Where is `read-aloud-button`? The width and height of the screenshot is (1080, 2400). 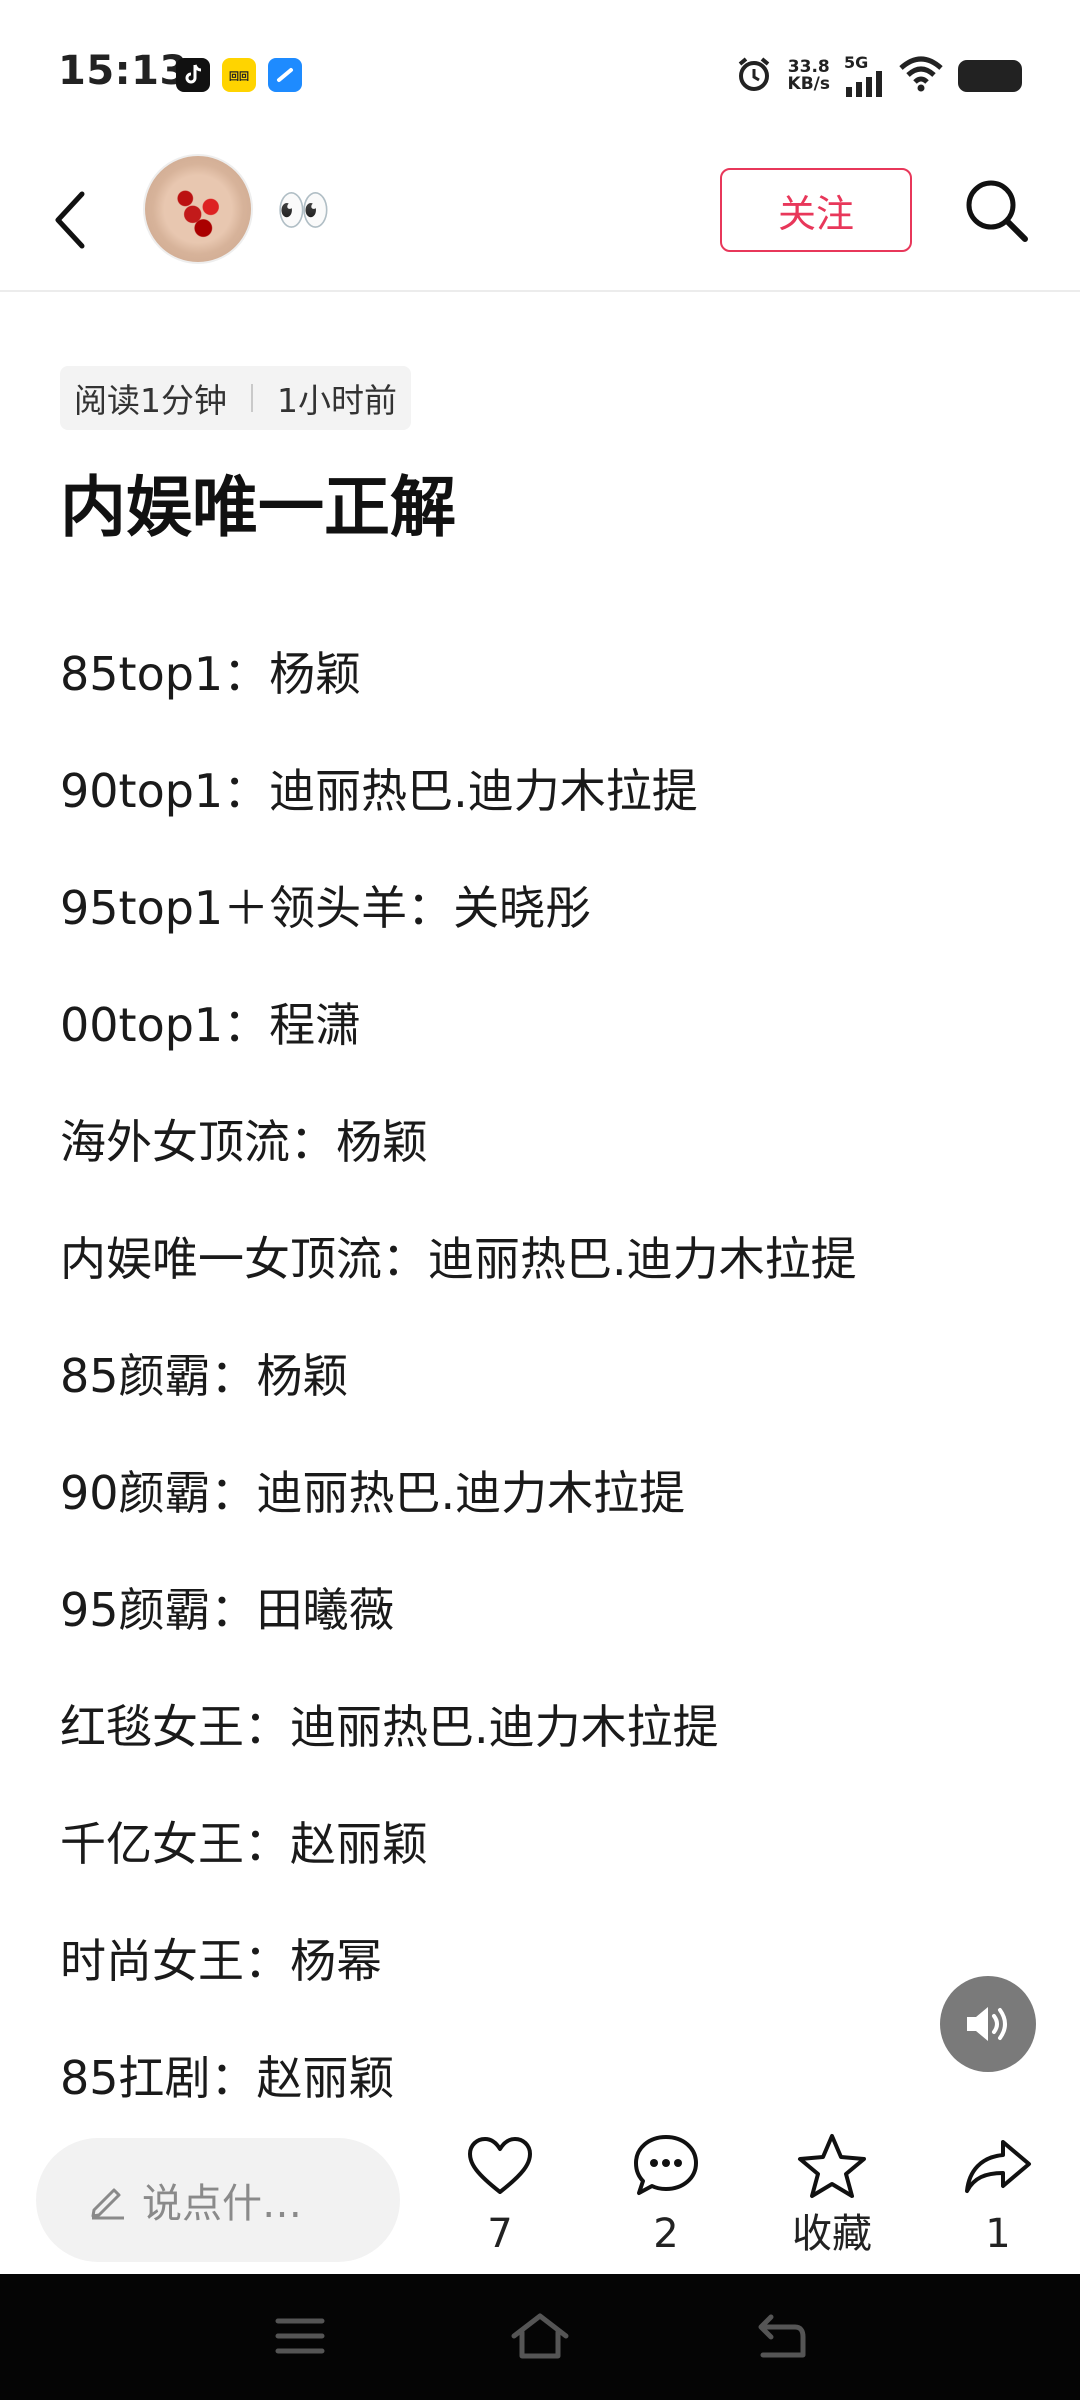 read-aloud-button is located at coordinates (988, 2024).